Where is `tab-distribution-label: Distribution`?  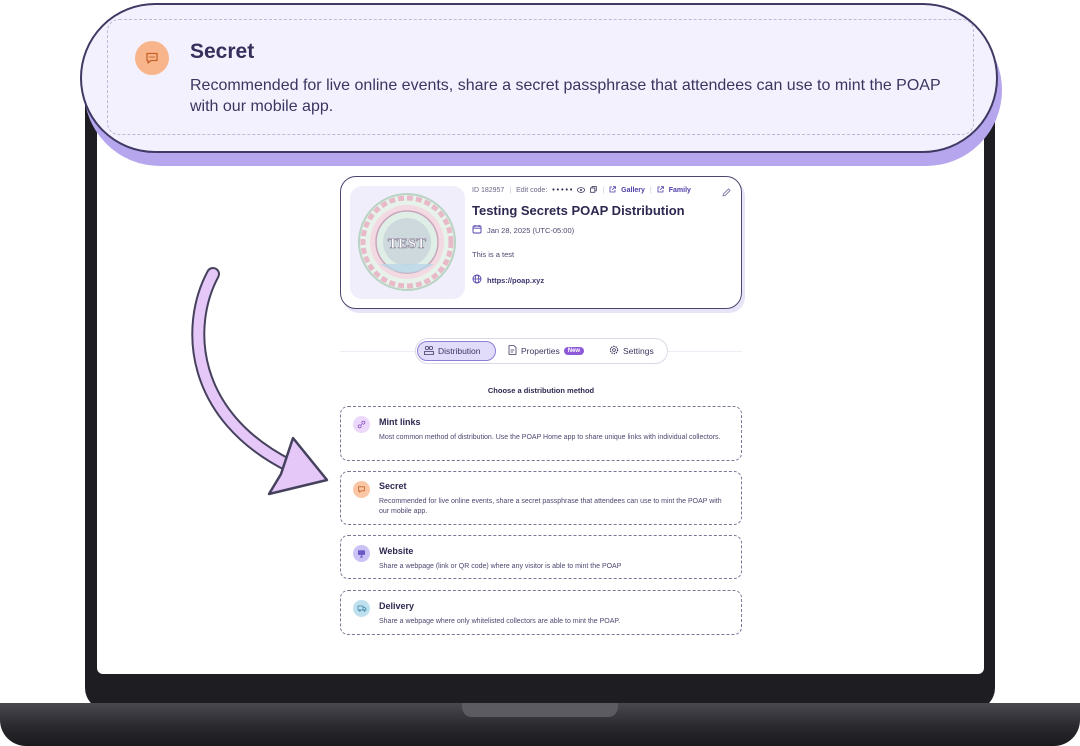 tab-distribution-label: Distribution is located at coordinates (459, 351).